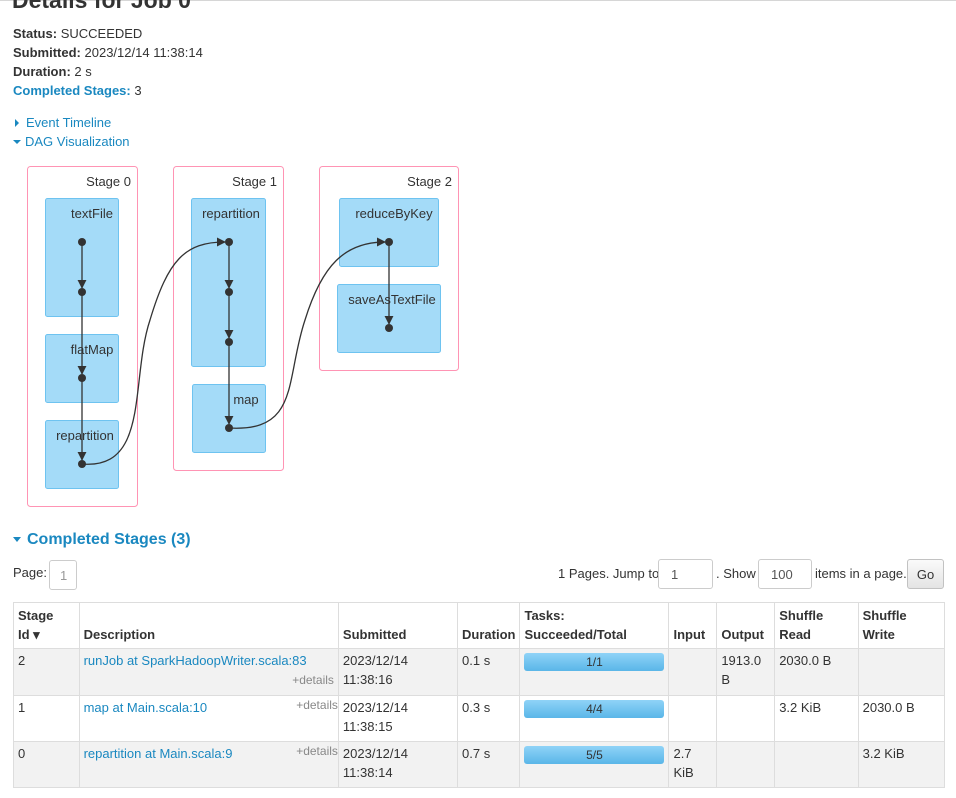 This screenshot has height=798, width=956. Describe the element at coordinates (736, 573) in the screenshot. I see `show-text: . Show` at that location.